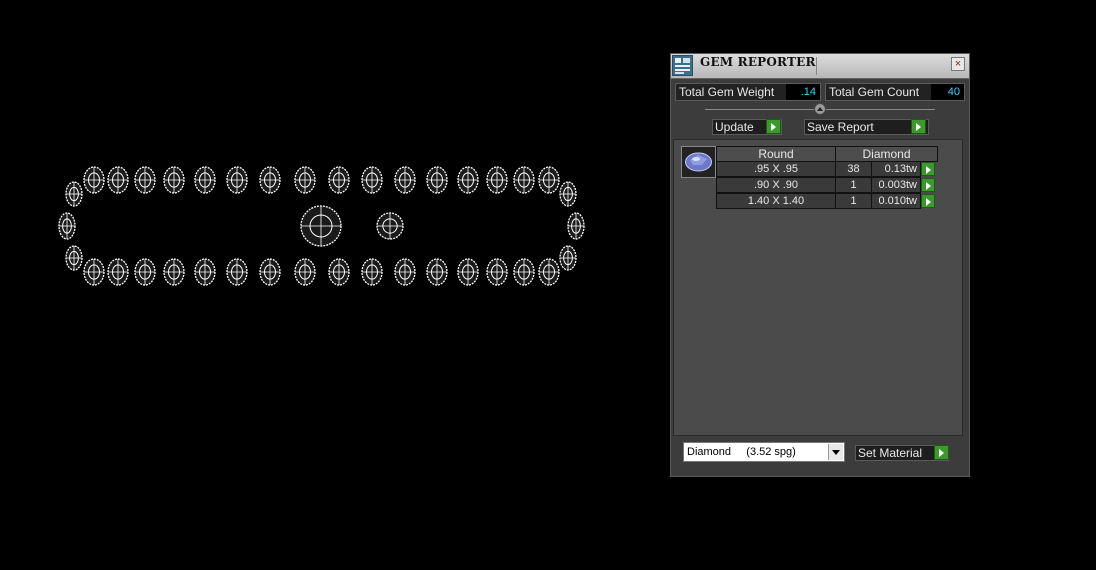 The width and height of the screenshot is (1096, 570). What do you see at coordinates (321, 226) in the screenshot?
I see `gem-center-large` at bounding box center [321, 226].